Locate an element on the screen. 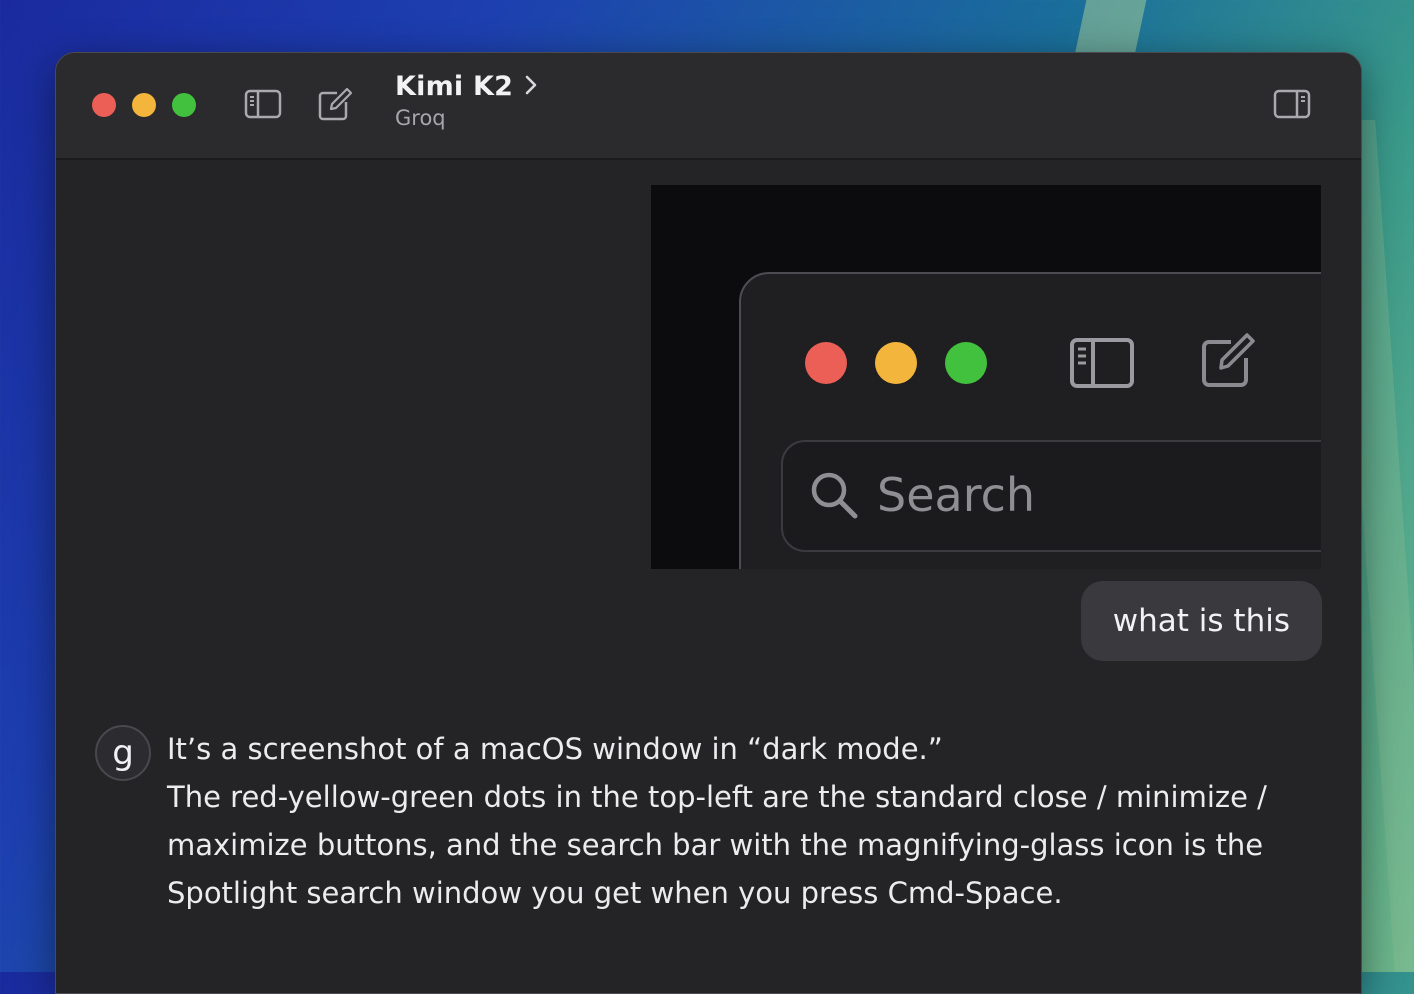 Image resolution: width=1414 pixels, height=994 pixels. sidebar-toggle-icon is located at coordinates (263, 106).